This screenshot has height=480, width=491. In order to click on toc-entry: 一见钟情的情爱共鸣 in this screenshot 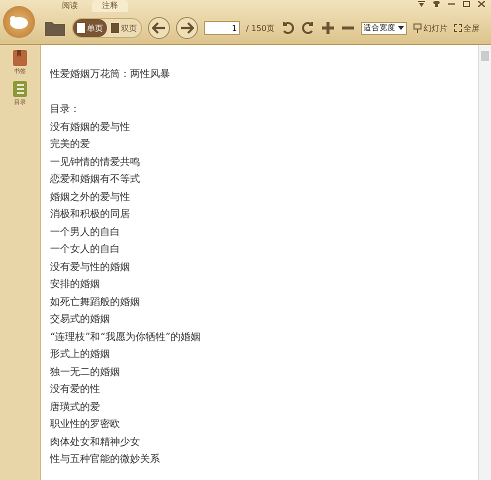, I will do `click(95, 163)`.